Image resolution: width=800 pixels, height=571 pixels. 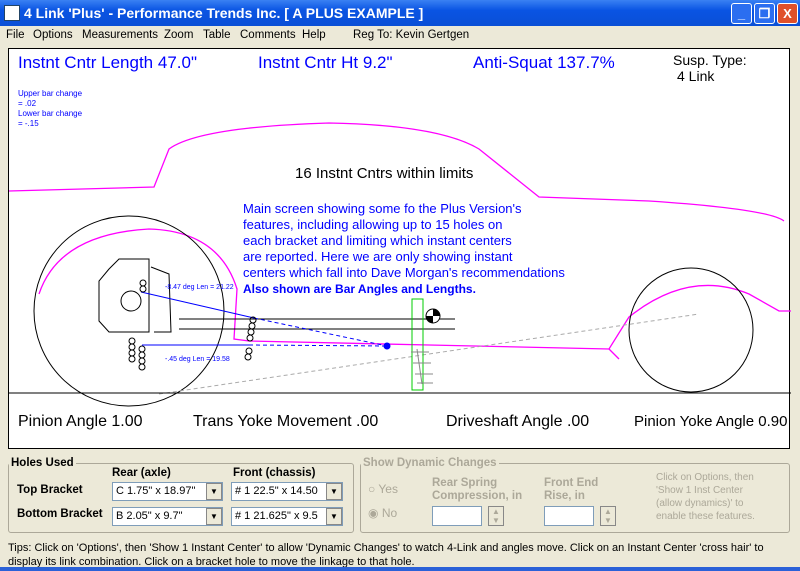 What do you see at coordinates (384, 173) in the screenshot?
I see `ic-count: 16 Instnt Cntrs within limits` at bounding box center [384, 173].